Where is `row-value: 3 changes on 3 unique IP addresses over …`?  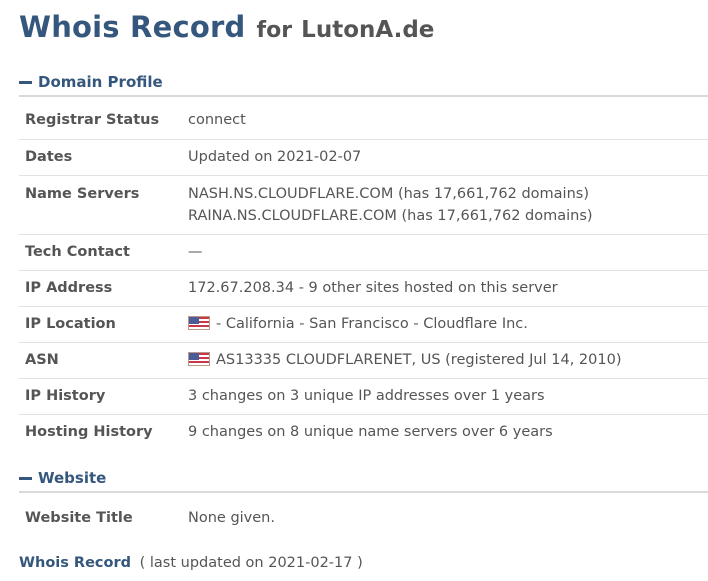 row-value: 3 changes on 3 unique IP addresses over … is located at coordinates (366, 396).